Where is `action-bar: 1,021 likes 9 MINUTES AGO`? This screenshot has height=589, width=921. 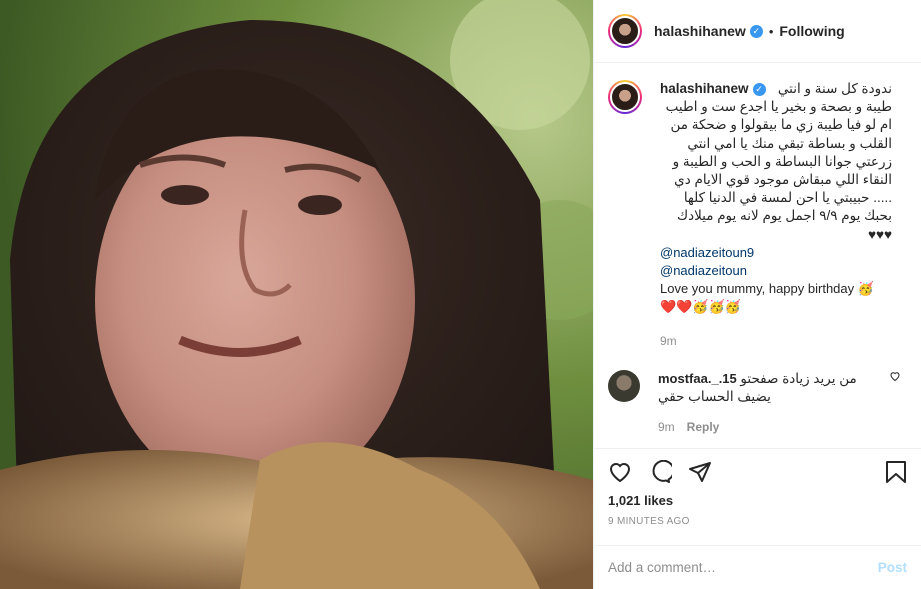 action-bar: 1,021 likes 9 MINUTES AGO is located at coordinates (757, 487).